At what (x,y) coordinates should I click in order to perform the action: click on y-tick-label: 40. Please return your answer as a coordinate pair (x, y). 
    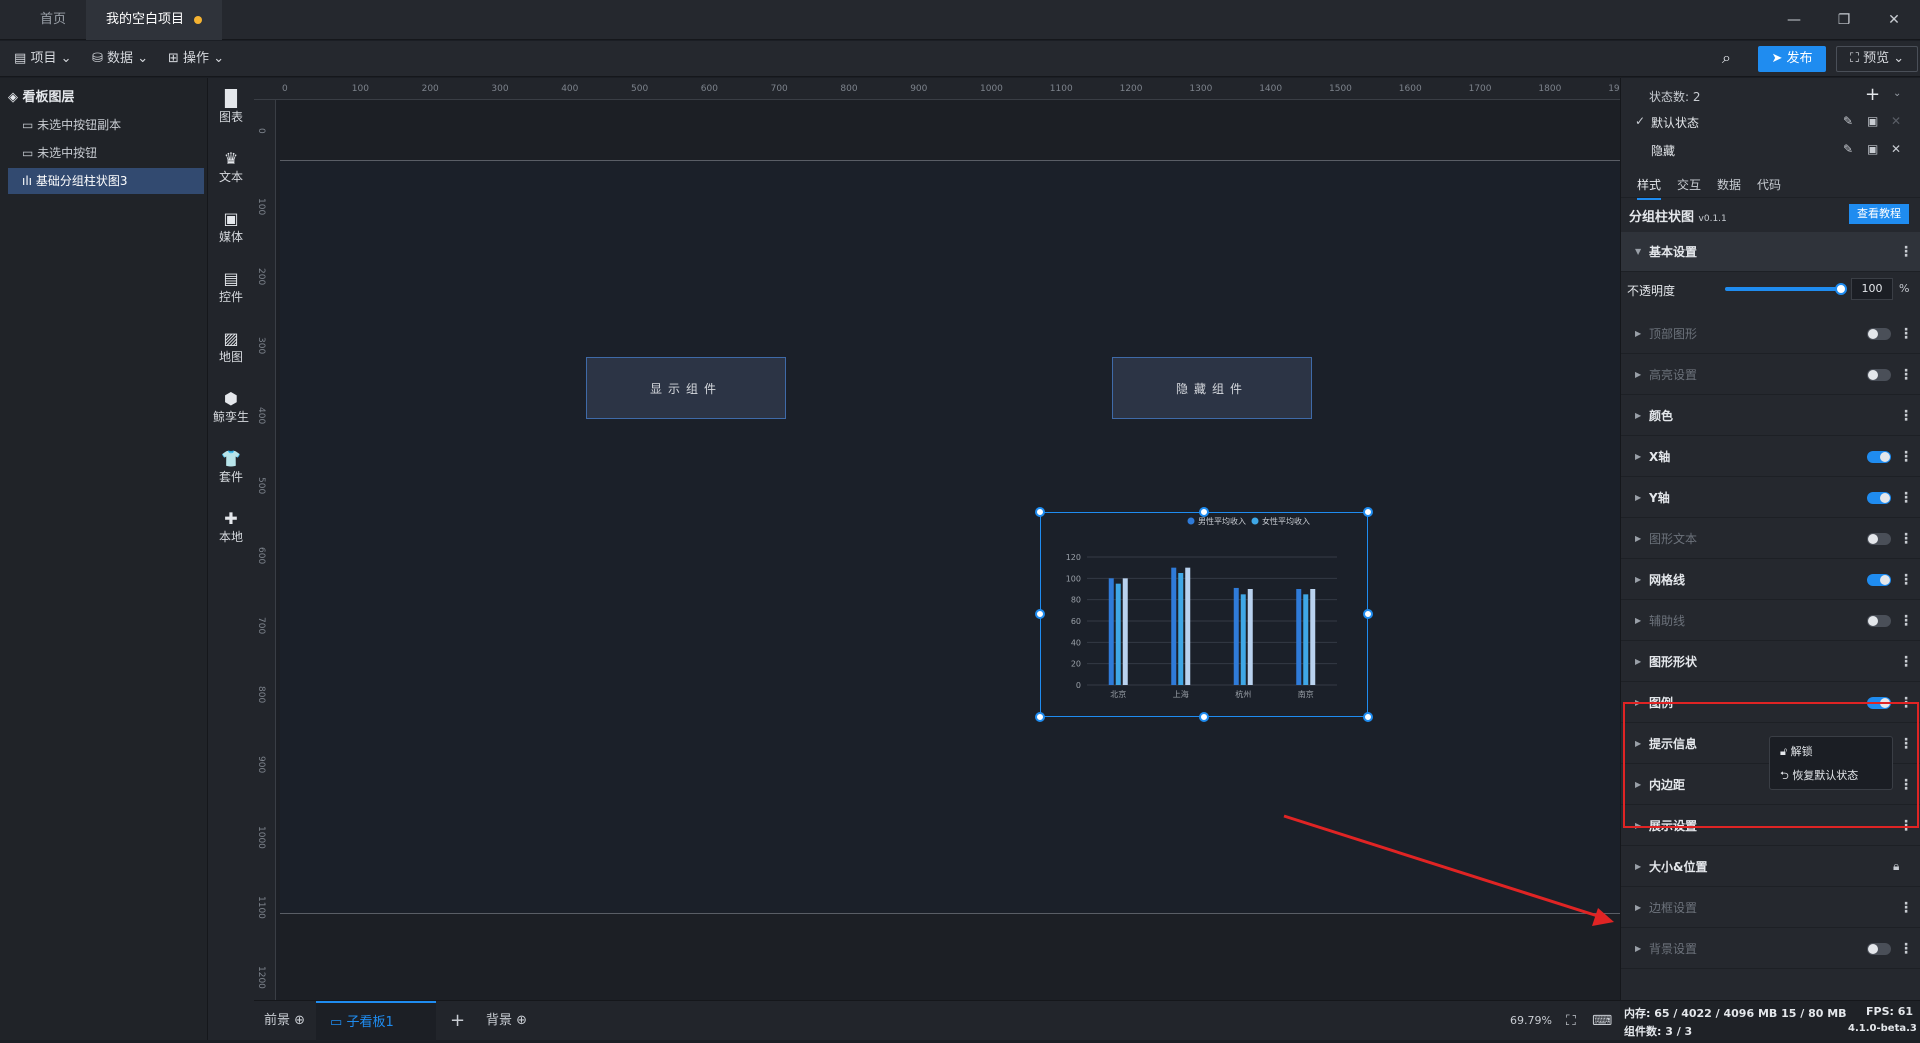
    Looking at the image, I should click on (1076, 642).